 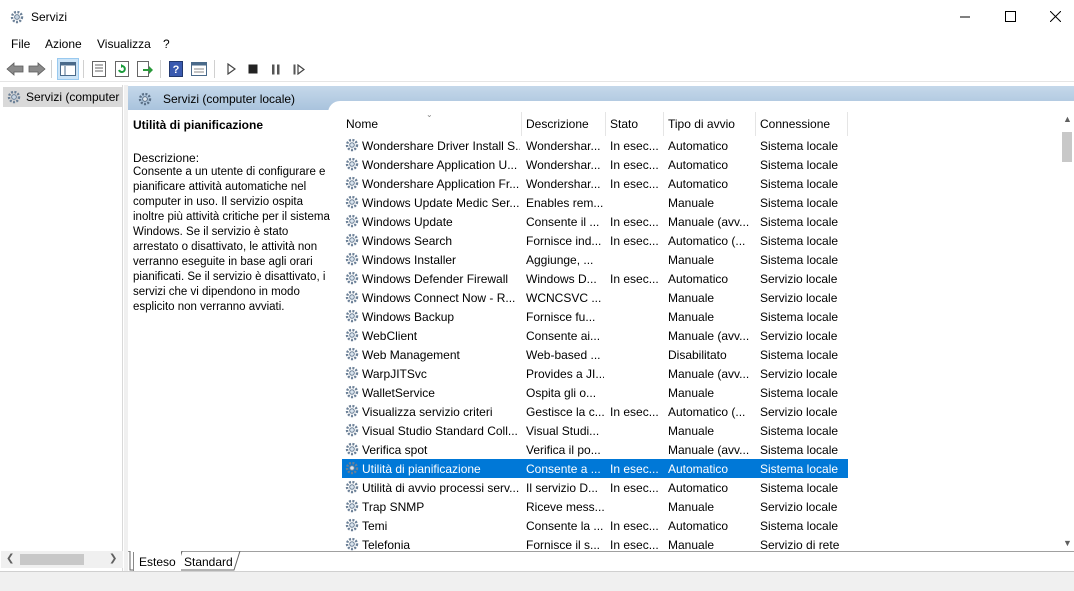 I want to click on selected-service-name: Utilità di pianificazione, so click(x=198, y=125).